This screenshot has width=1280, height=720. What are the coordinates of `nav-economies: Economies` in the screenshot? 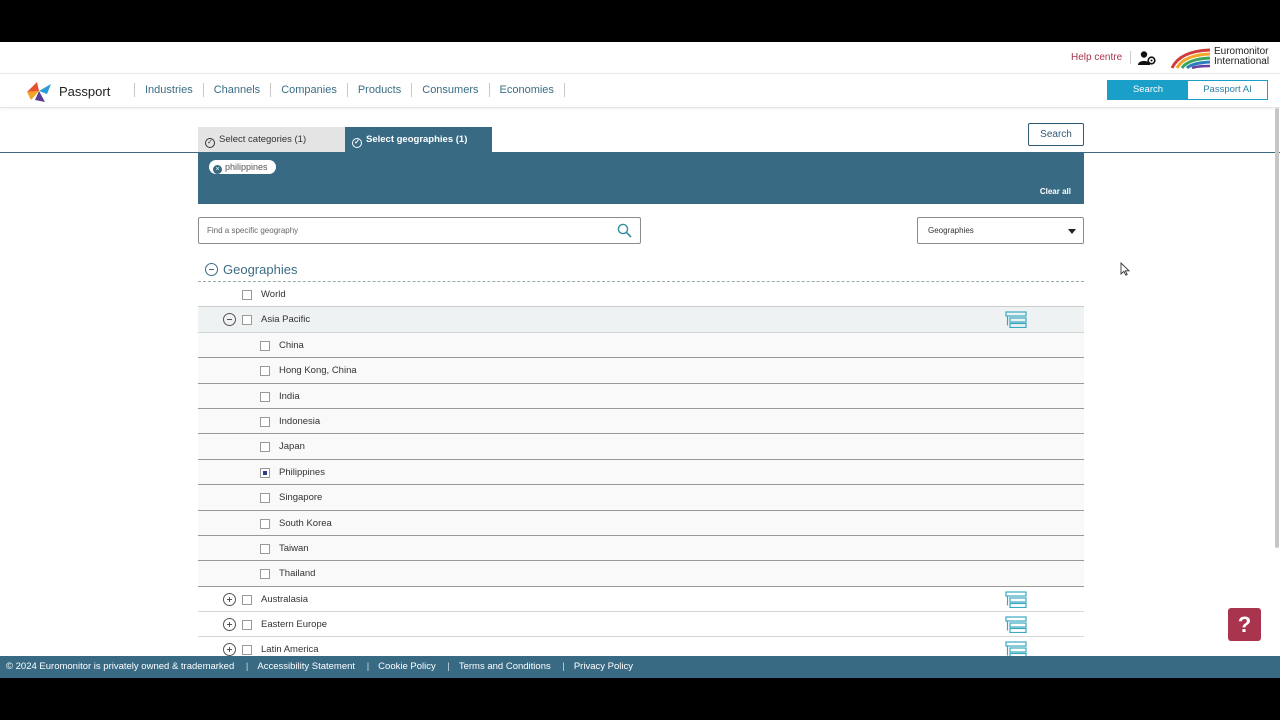 It's located at (526, 90).